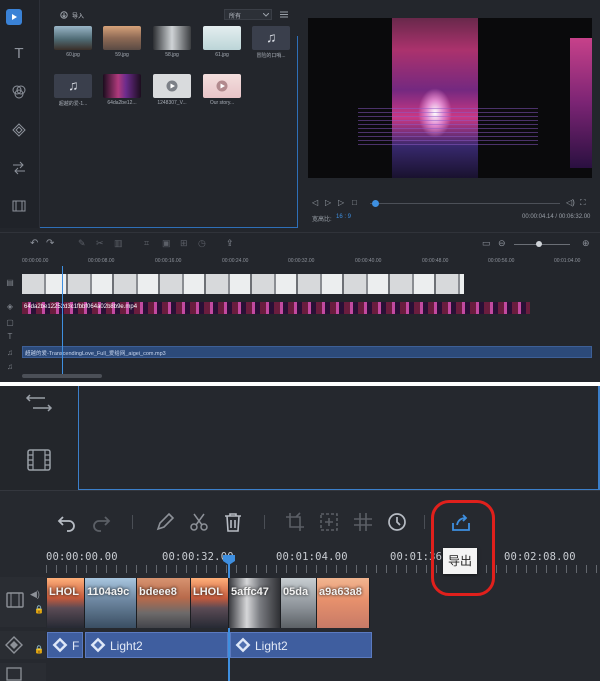 The image size is (600, 681). What do you see at coordinates (450, 98) in the screenshot?
I see `video-preview` at bounding box center [450, 98].